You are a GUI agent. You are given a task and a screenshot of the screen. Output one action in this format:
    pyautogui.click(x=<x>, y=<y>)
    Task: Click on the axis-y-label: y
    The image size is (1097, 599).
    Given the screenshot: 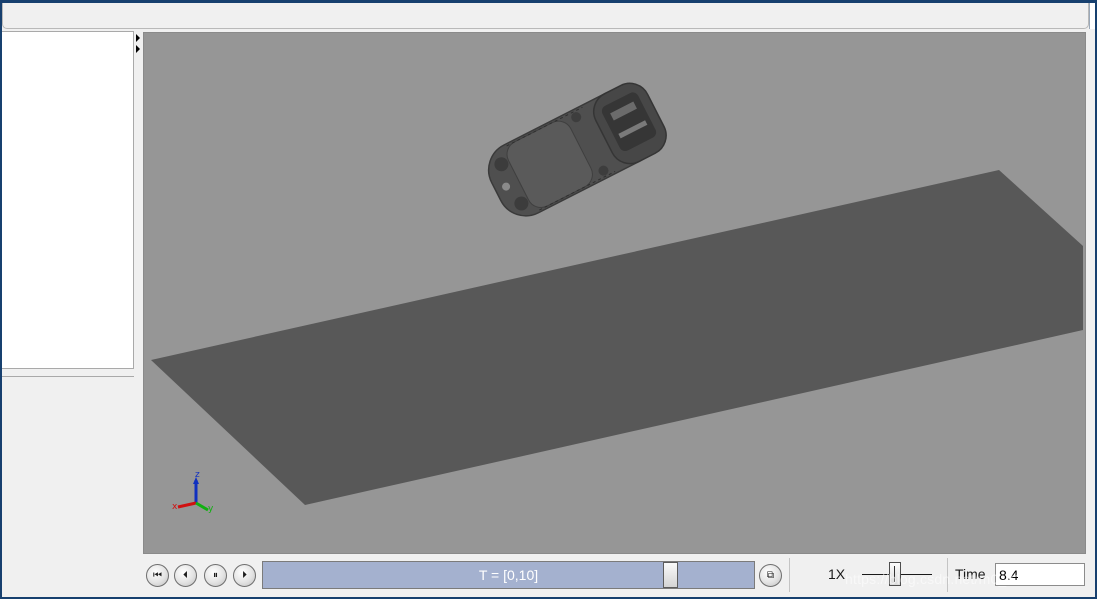 What is the action you would take?
    pyautogui.click(x=211, y=509)
    